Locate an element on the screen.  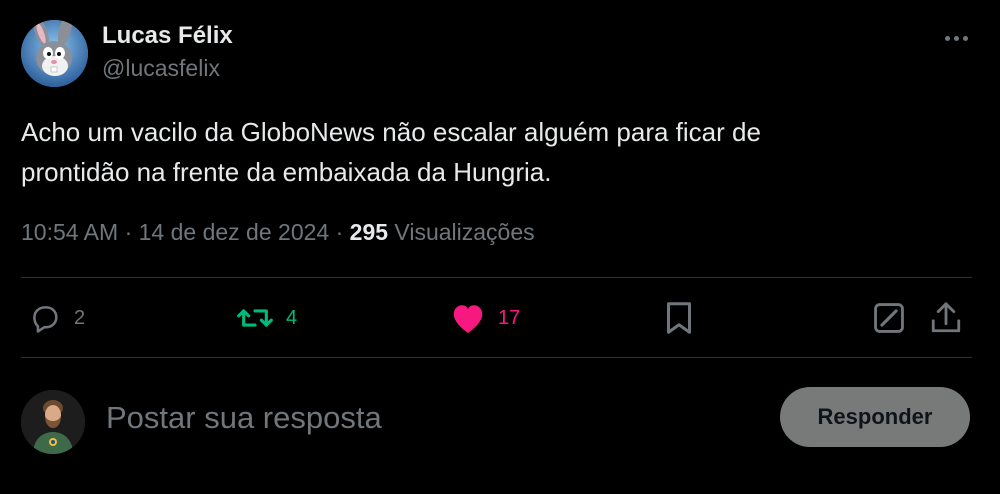
user-photo-icon is located at coordinates (53, 422).